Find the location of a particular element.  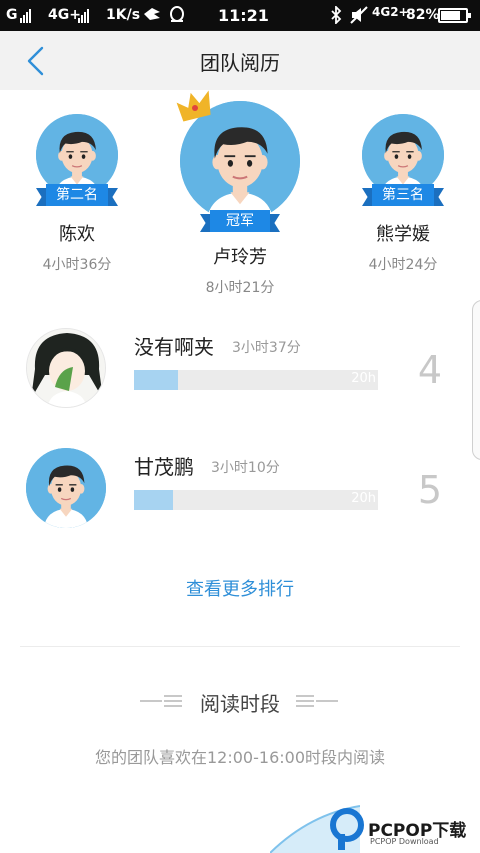

rank-badge-label: 第三名 is located at coordinates (403, 195).